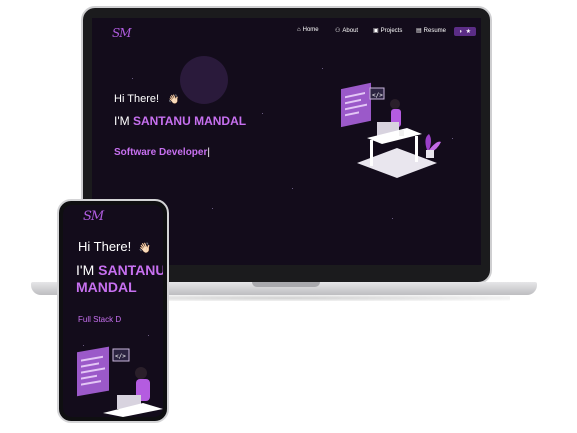 The width and height of the screenshot is (577, 433). I want to click on text-cursor: |, so click(208, 152).